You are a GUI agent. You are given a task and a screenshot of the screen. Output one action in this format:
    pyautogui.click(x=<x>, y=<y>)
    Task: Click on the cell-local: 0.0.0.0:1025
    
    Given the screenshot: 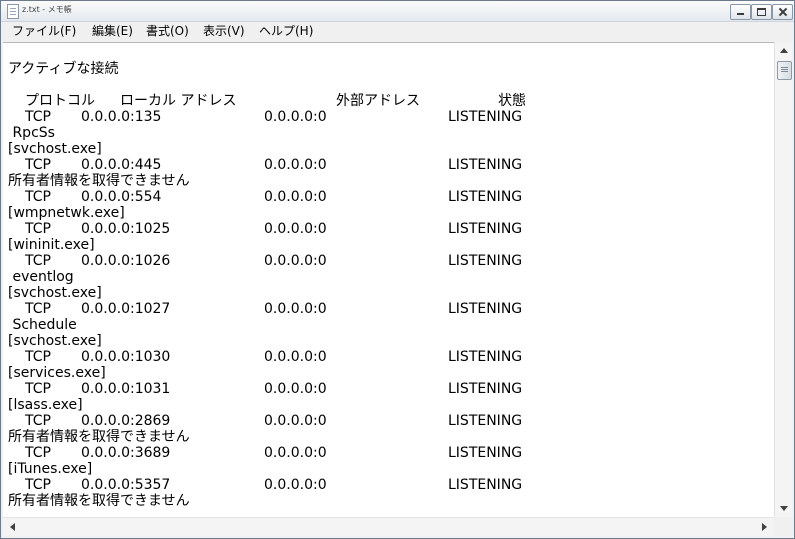 What is the action you would take?
    pyautogui.click(x=126, y=229)
    